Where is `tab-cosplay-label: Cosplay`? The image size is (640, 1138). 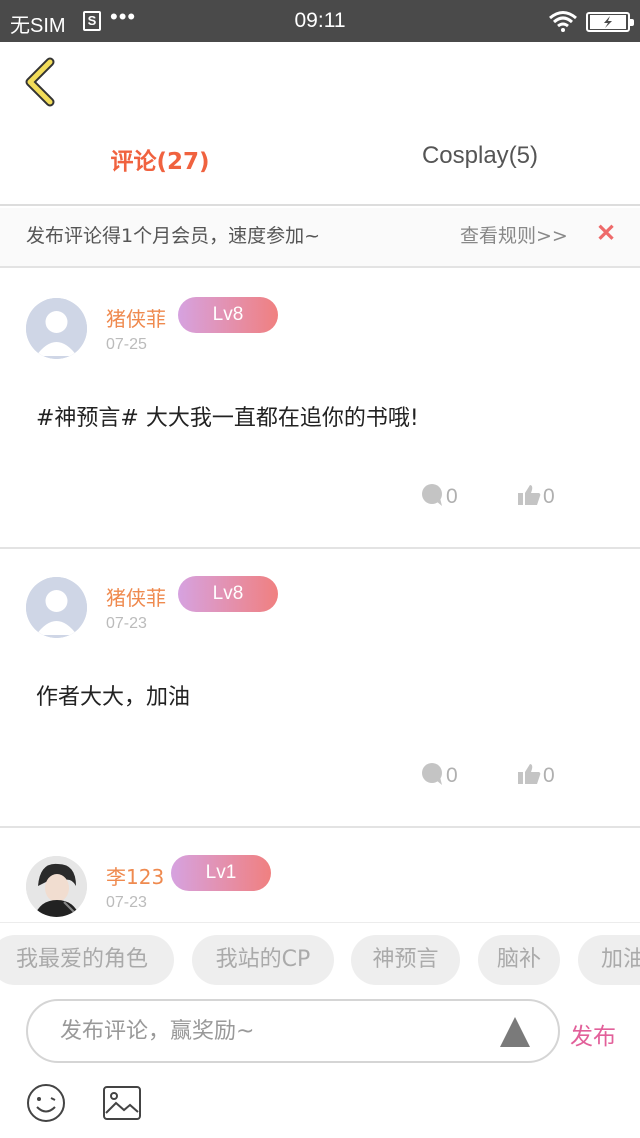
tab-cosplay-label: Cosplay is located at coordinates (465, 155).